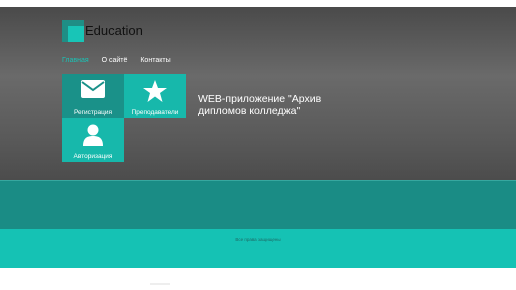 The height and width of the screenshot is (290, 516). What do you see at coordinates (93, 156) in the screenshot?
I see `tile-label: Авторизация` at bounding box center [93, 156].